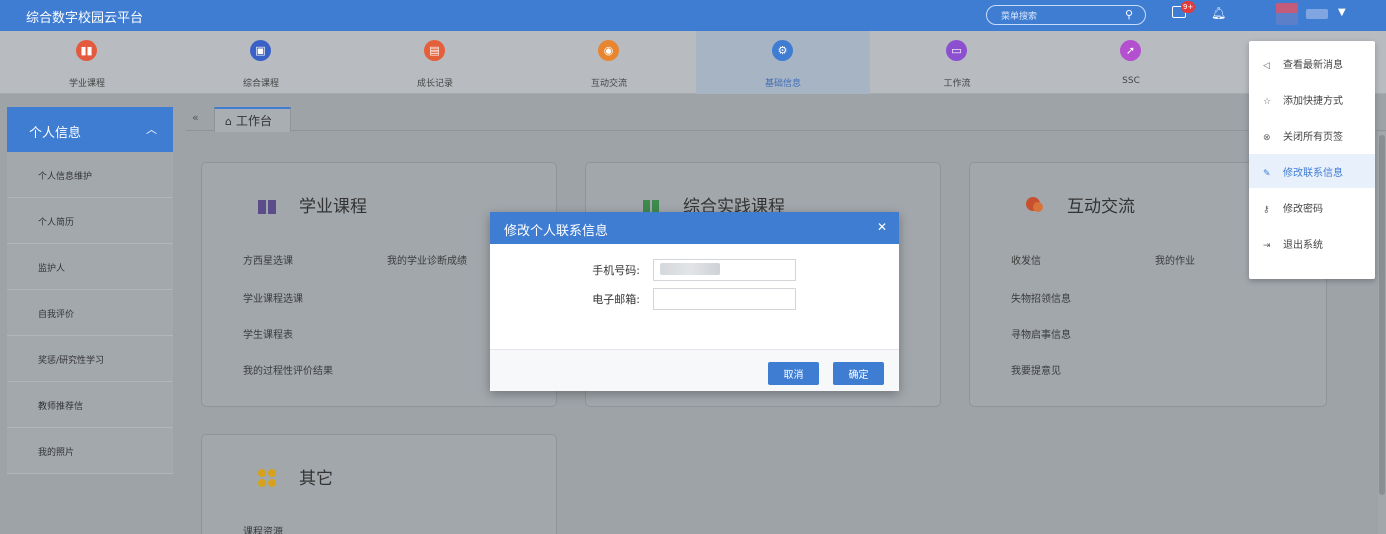 This screenshot has height=534, width=1386. I want to click on module-basic-info: ⚙ 基础信息, so click(783, 62).